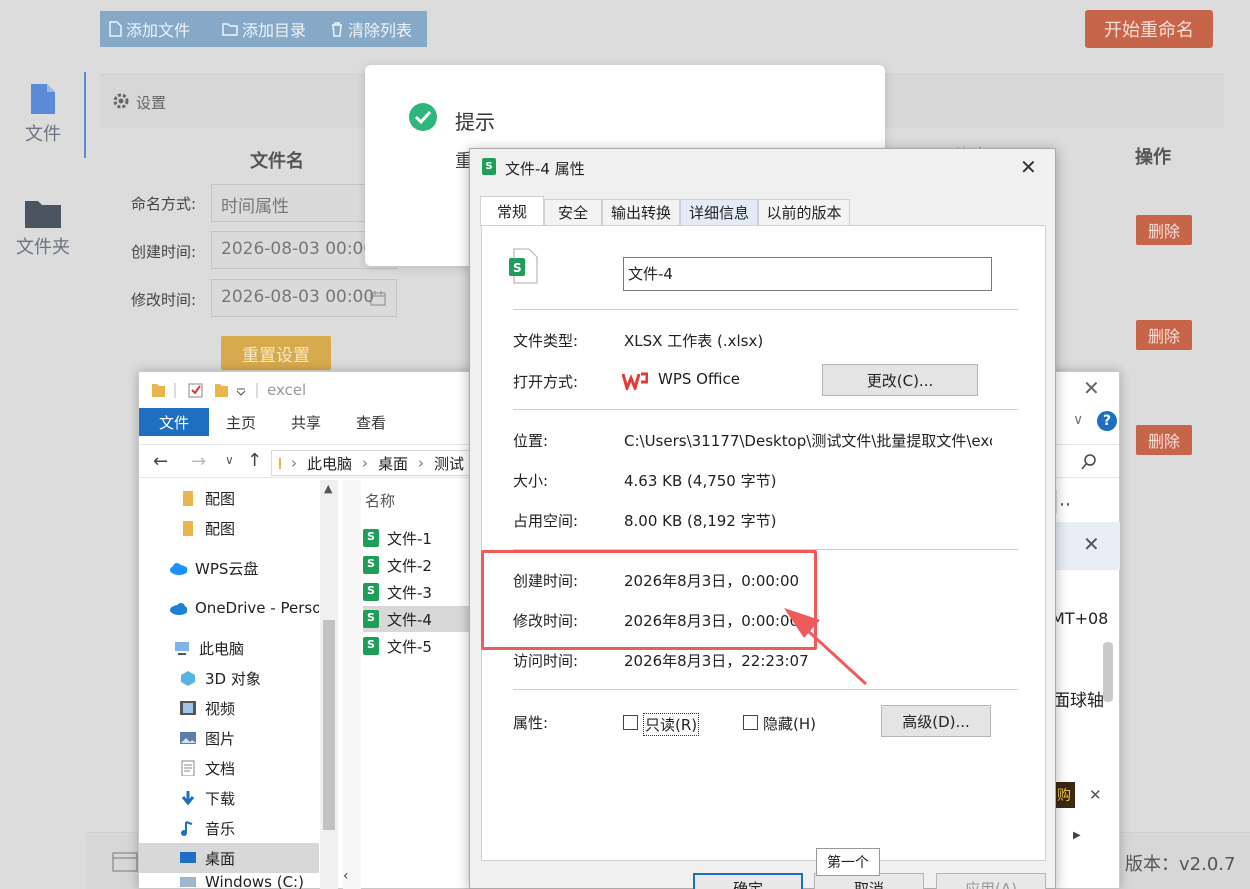  Describe the element at coordinates (380, 500) in the screenshot. I see `name-column-header: 名称` at that location.